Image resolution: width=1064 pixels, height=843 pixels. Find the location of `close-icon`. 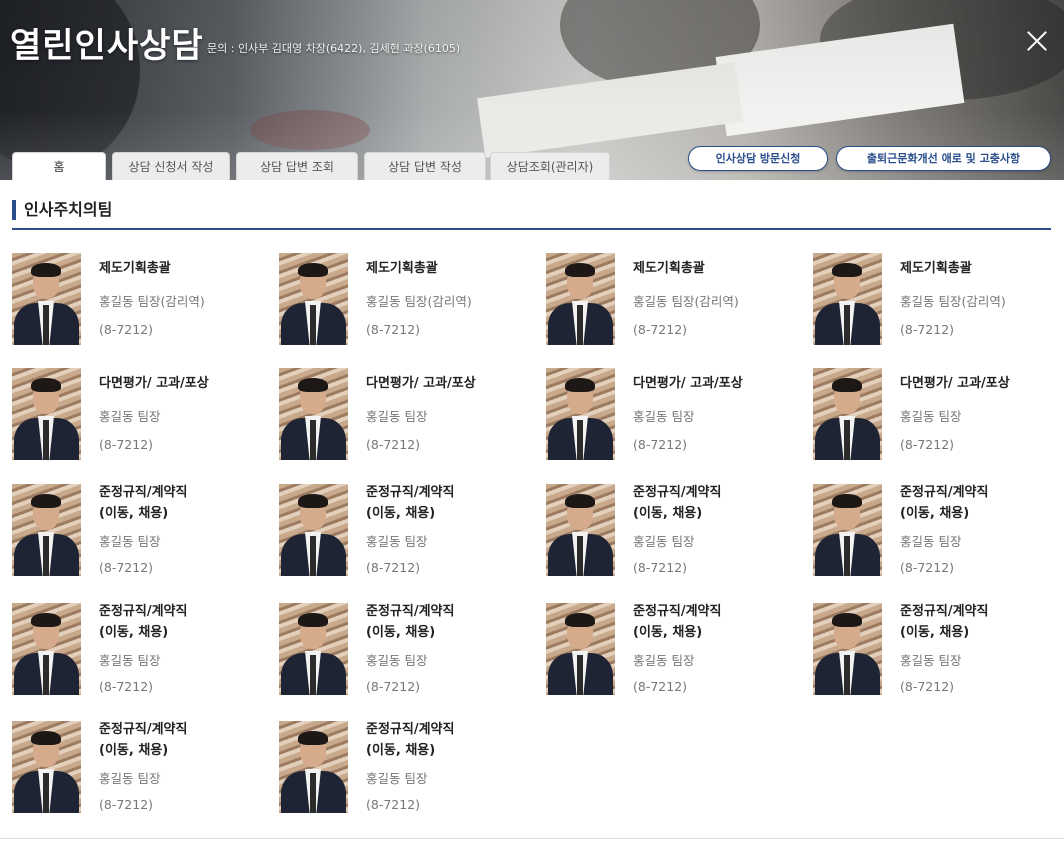

close-icon is located at coordinates (1037, 41).